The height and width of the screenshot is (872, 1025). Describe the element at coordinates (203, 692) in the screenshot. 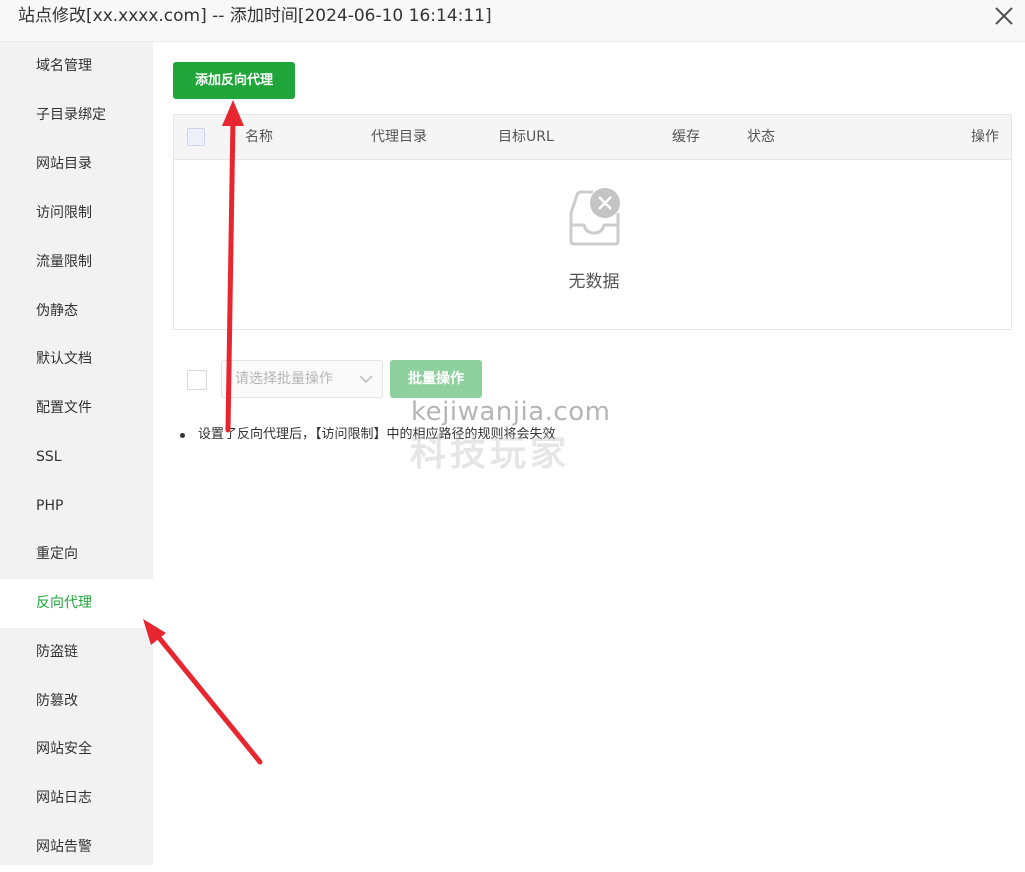

I see `annotation-arrow-diagonal` at that location.